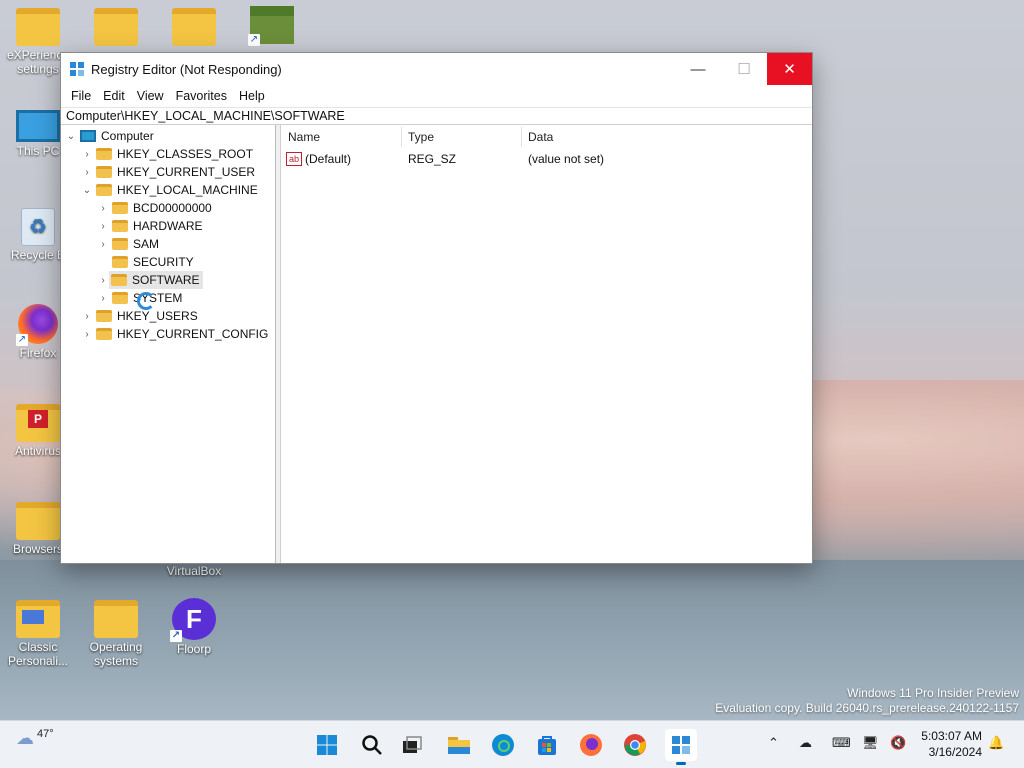 This screenshot has width=1024, height=768. I want to click on tree-node-hkcr: › HKEY_CLASSES_ROOT, so click(167, 154).